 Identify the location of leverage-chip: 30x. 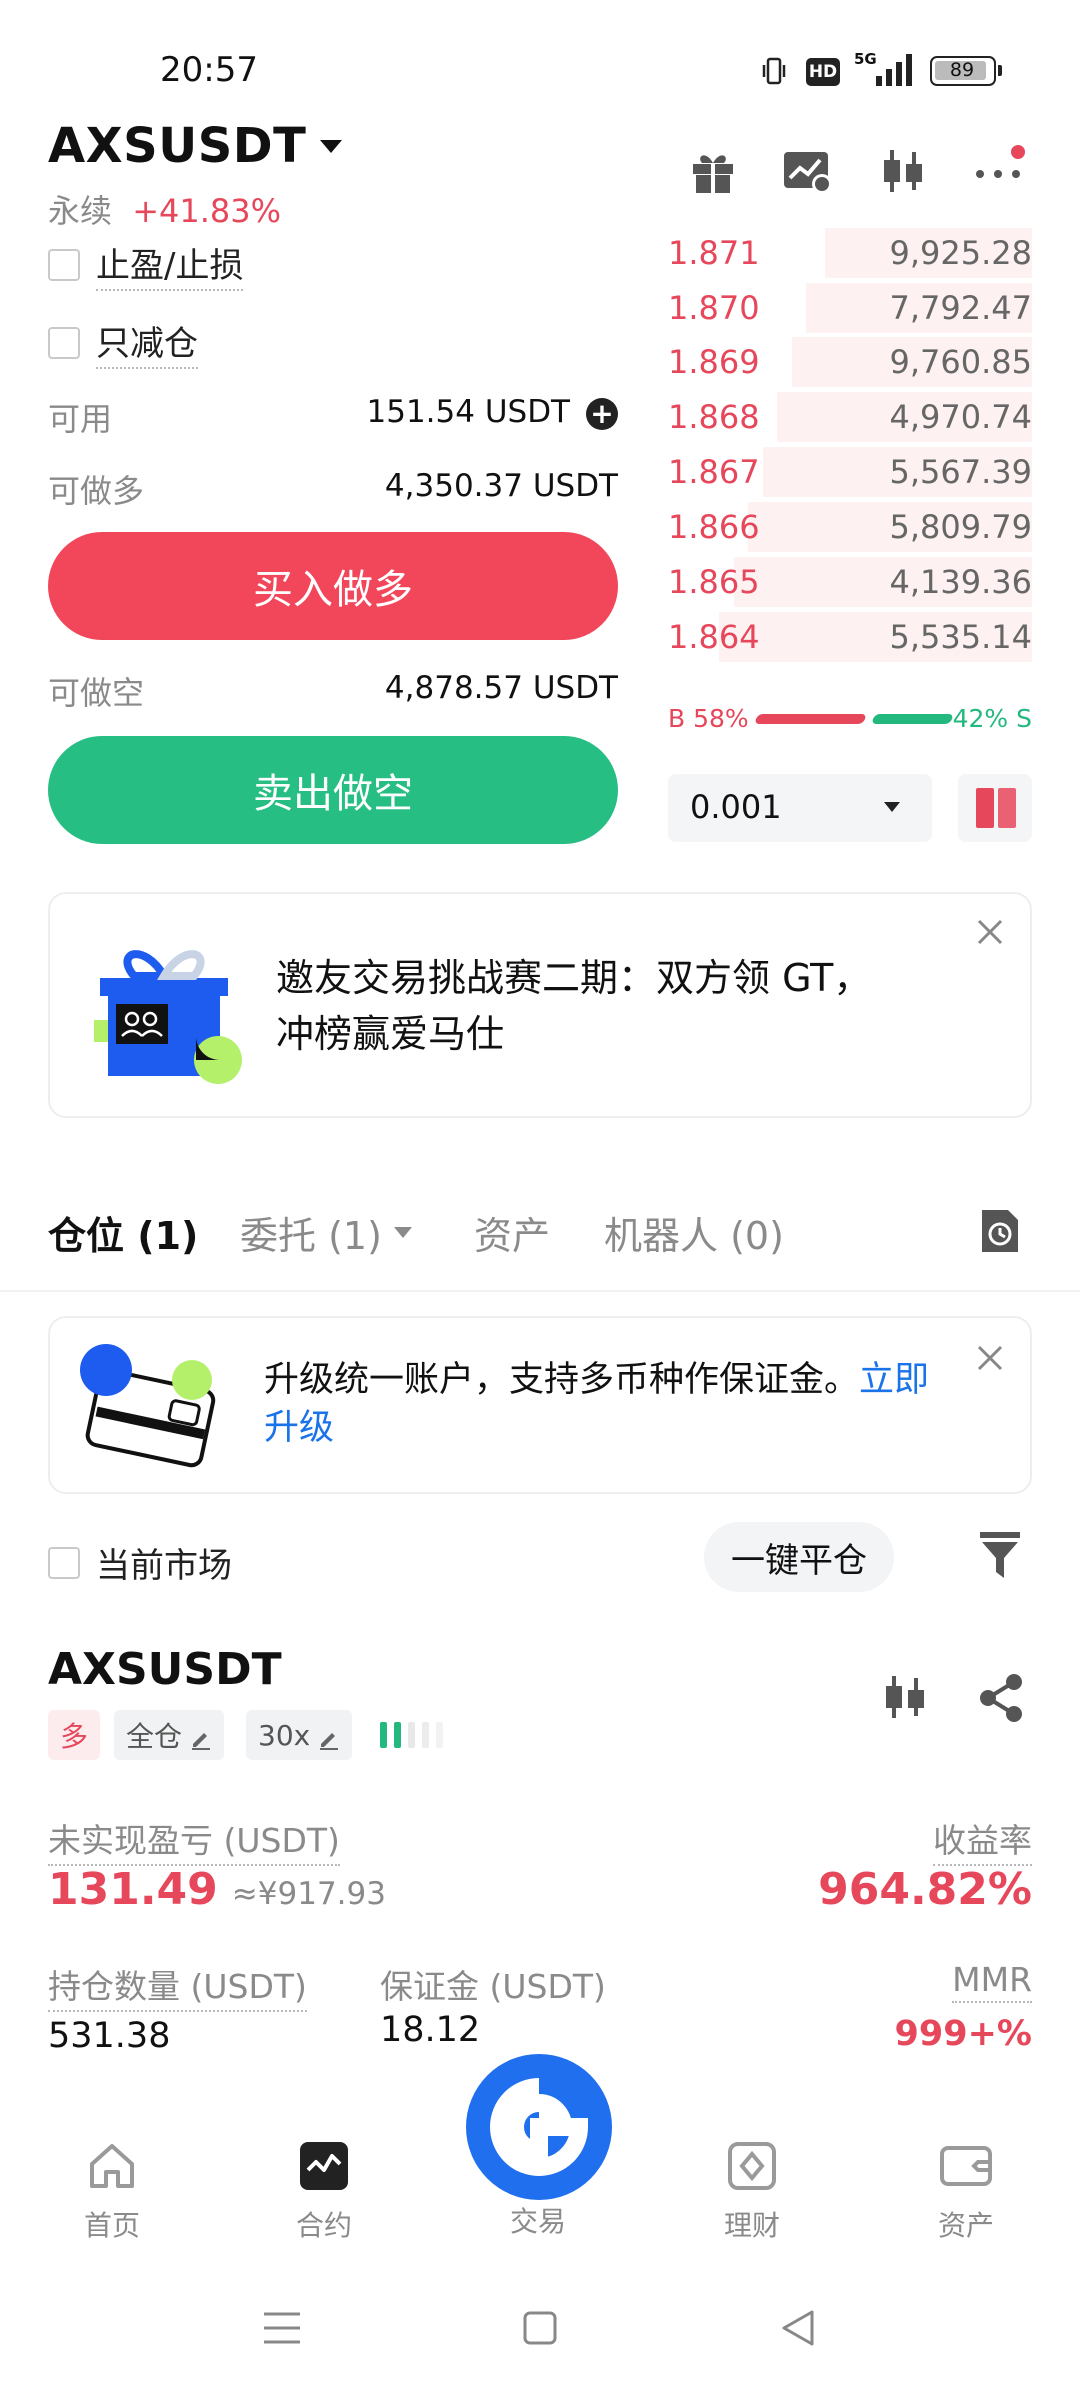
(299, 1735).